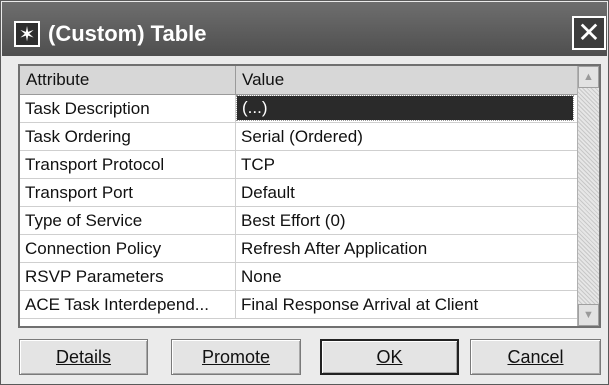 The width and height of the screenshot is (609, 385). Describe the element at coordinates (83, 357) in the screenshot. I see `details-button: Details` at that location.